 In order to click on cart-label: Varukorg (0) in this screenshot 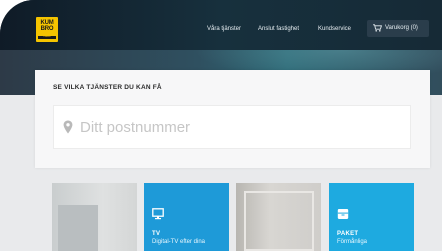, I will do `click(401, 28)`.